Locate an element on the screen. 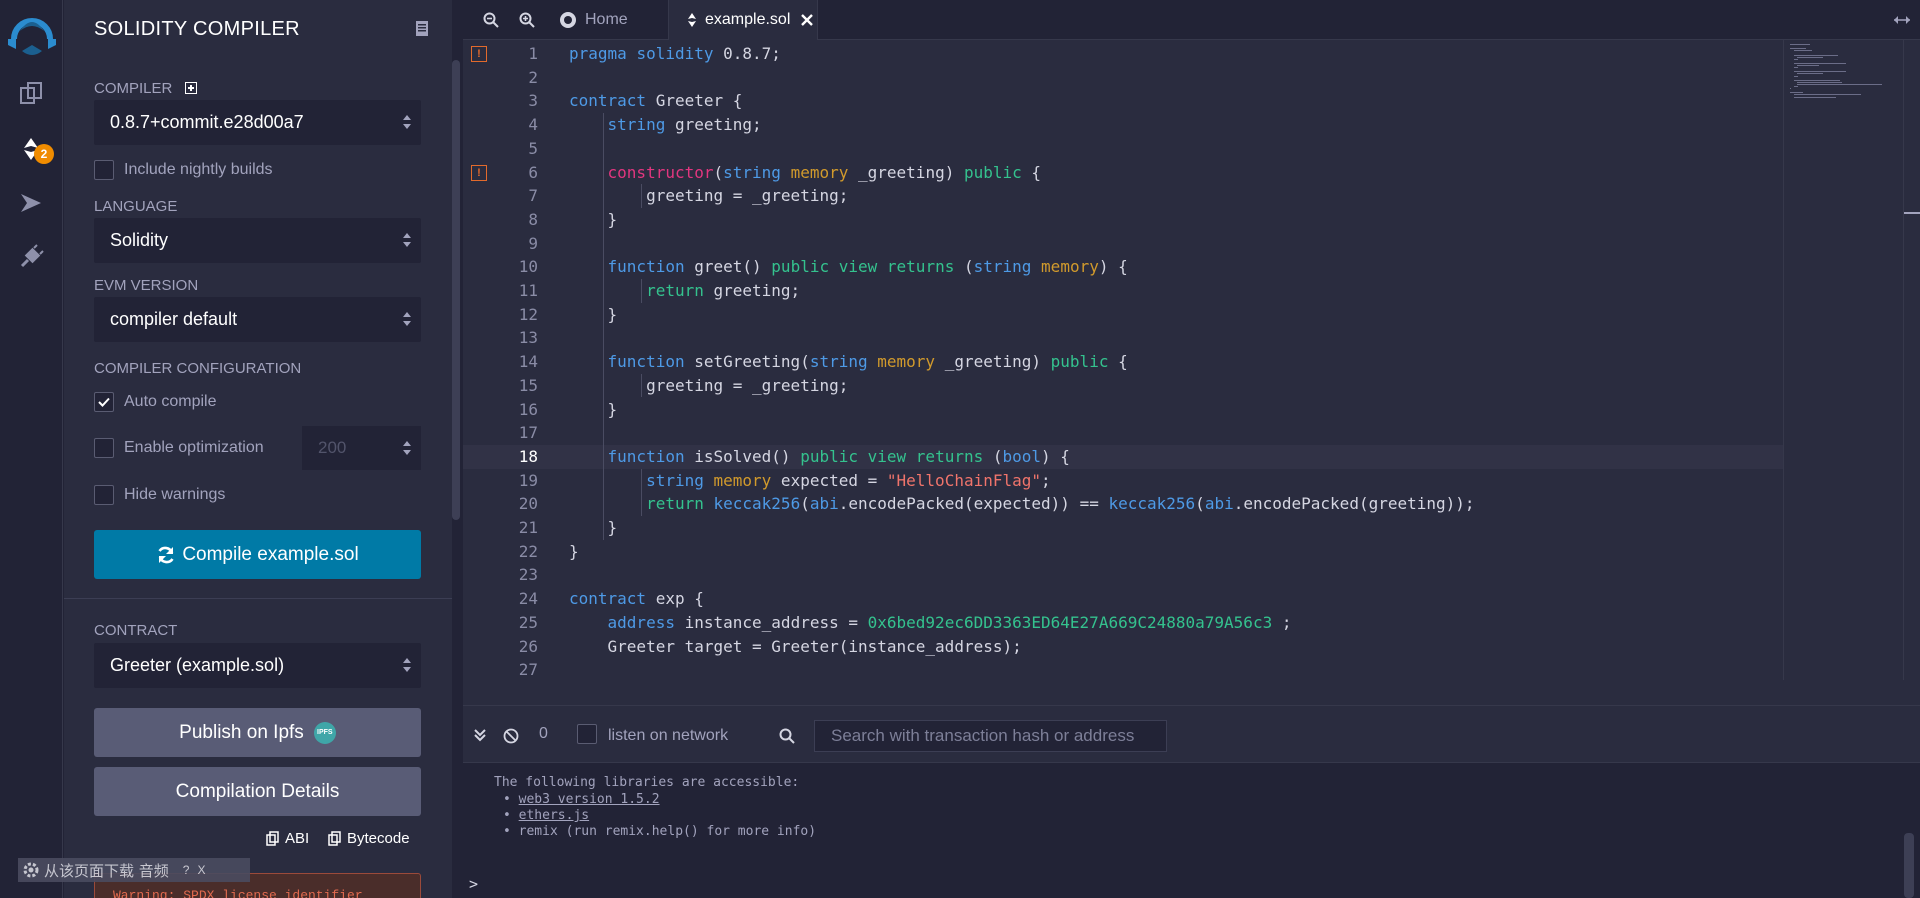  code-line: 15 greeting = _greeting; is located at coordinates (1123, 386).